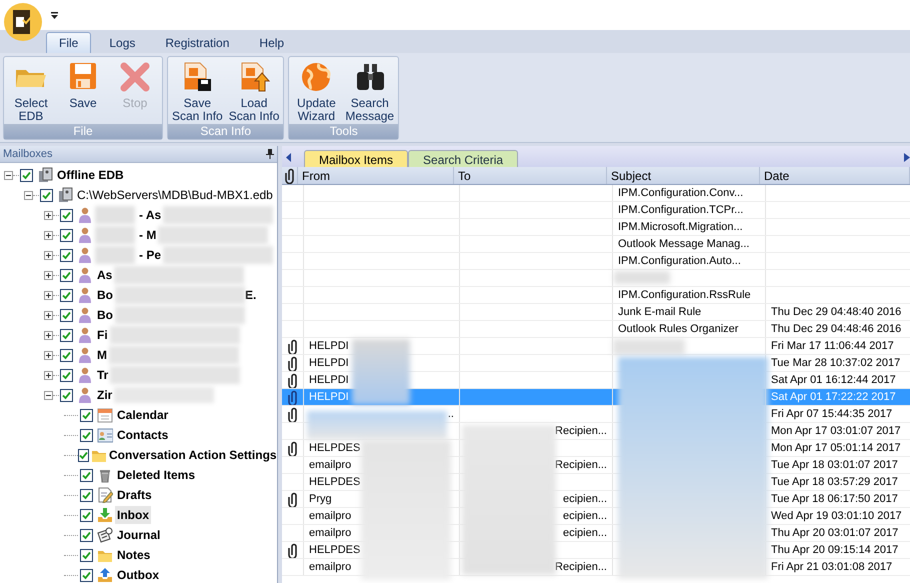 Image resolution: width=910 pixels, height=583 pixels. I want to click on column-header: Subject, so click(683, 175).